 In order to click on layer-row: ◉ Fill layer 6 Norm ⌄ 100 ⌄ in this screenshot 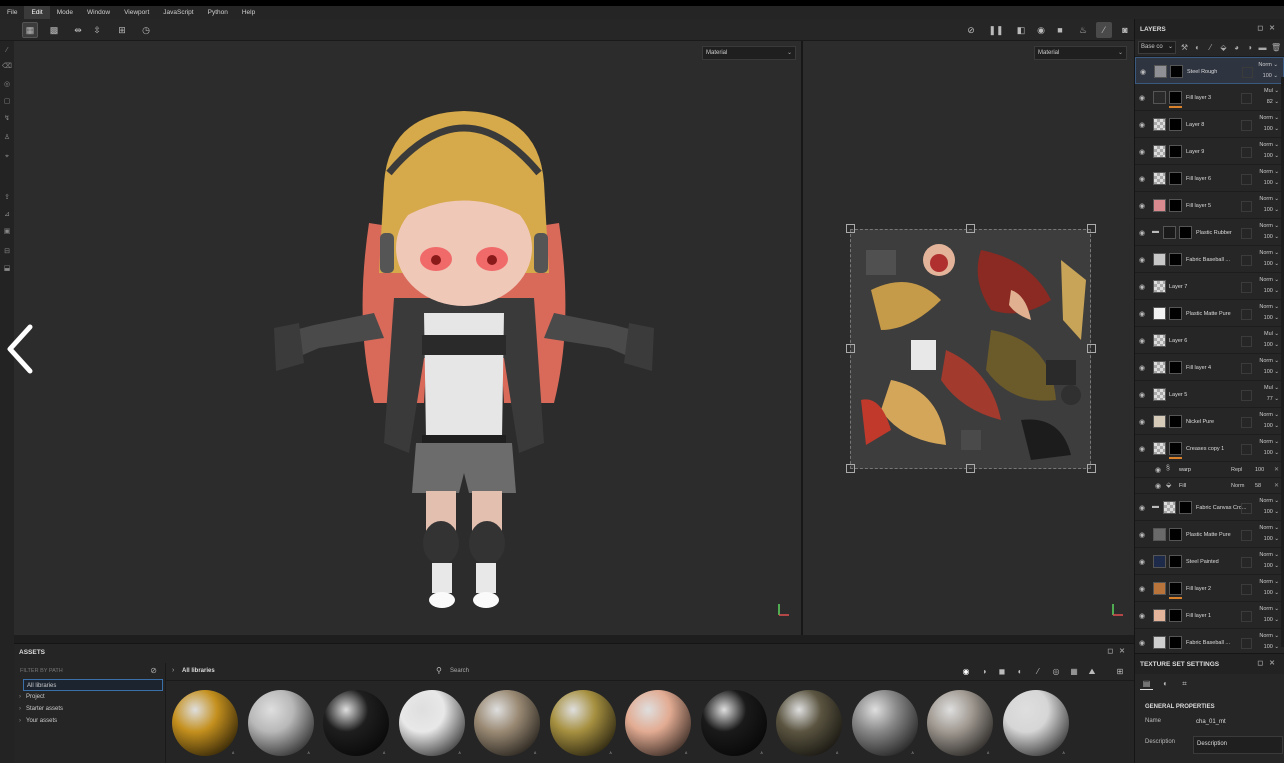, I will do `click(1209, 178)`.